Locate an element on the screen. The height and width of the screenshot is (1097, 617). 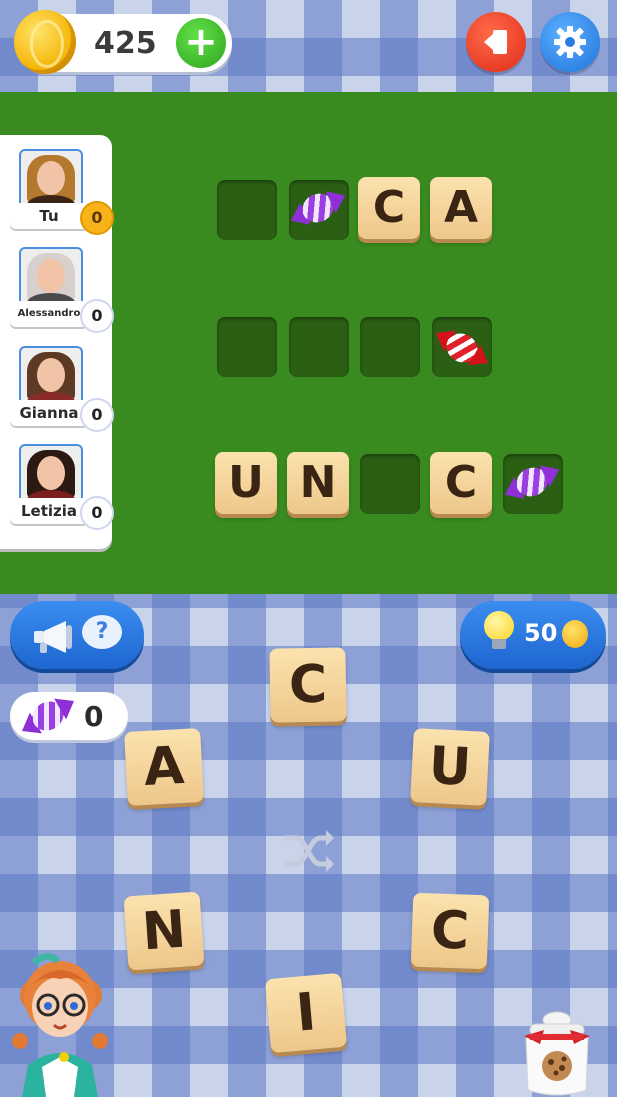
wheel-letter-tile: I is located at coordinates (306, 1013).